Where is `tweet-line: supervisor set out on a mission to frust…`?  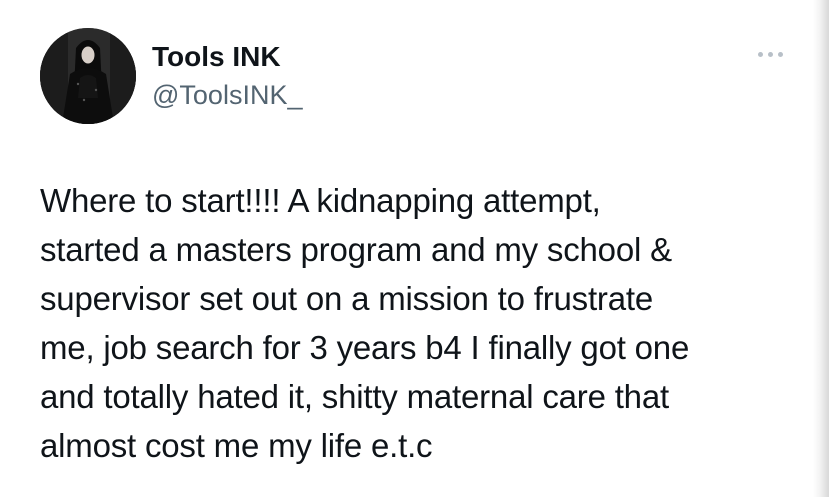
tweet-line: supervisor set out on a mission to frust… is located at coordinates (346, 298).